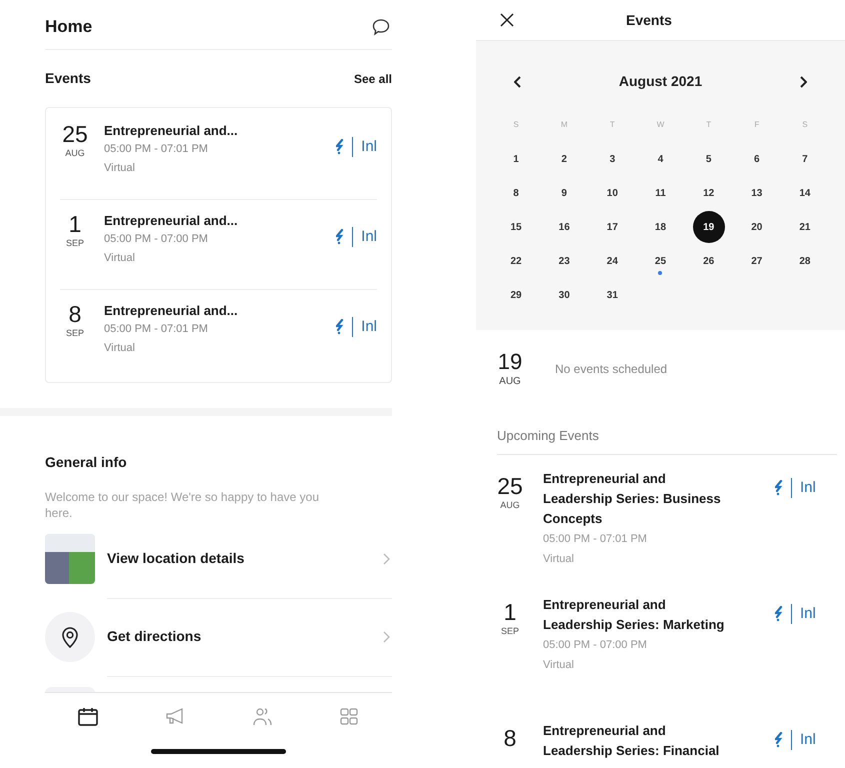  I want to click on event-row: 1 SEP Entrepreneurial and... 05:00 PM - 07:00 PM Virtual Inl, so click(218, 245).